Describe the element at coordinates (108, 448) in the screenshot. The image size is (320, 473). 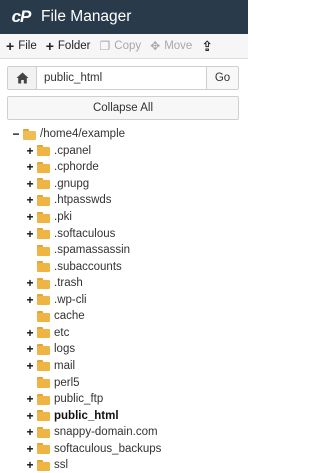
I see `tree-item-label: softaculous_backups` at that location.